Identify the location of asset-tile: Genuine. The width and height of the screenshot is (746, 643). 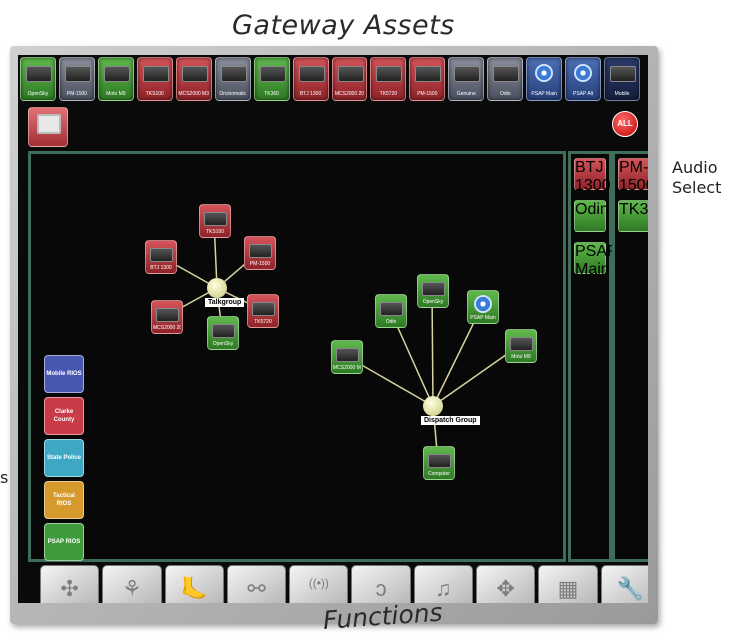
(466, 79).